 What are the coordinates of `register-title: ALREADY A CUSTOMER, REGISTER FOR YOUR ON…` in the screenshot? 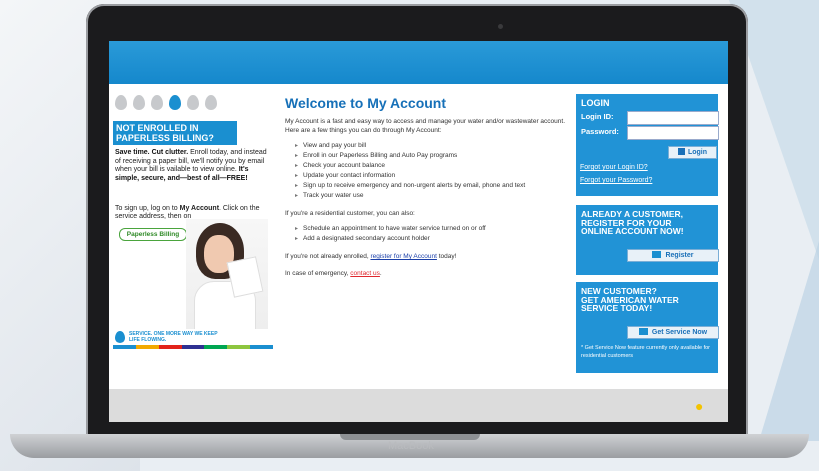 It's located at (632, 223).